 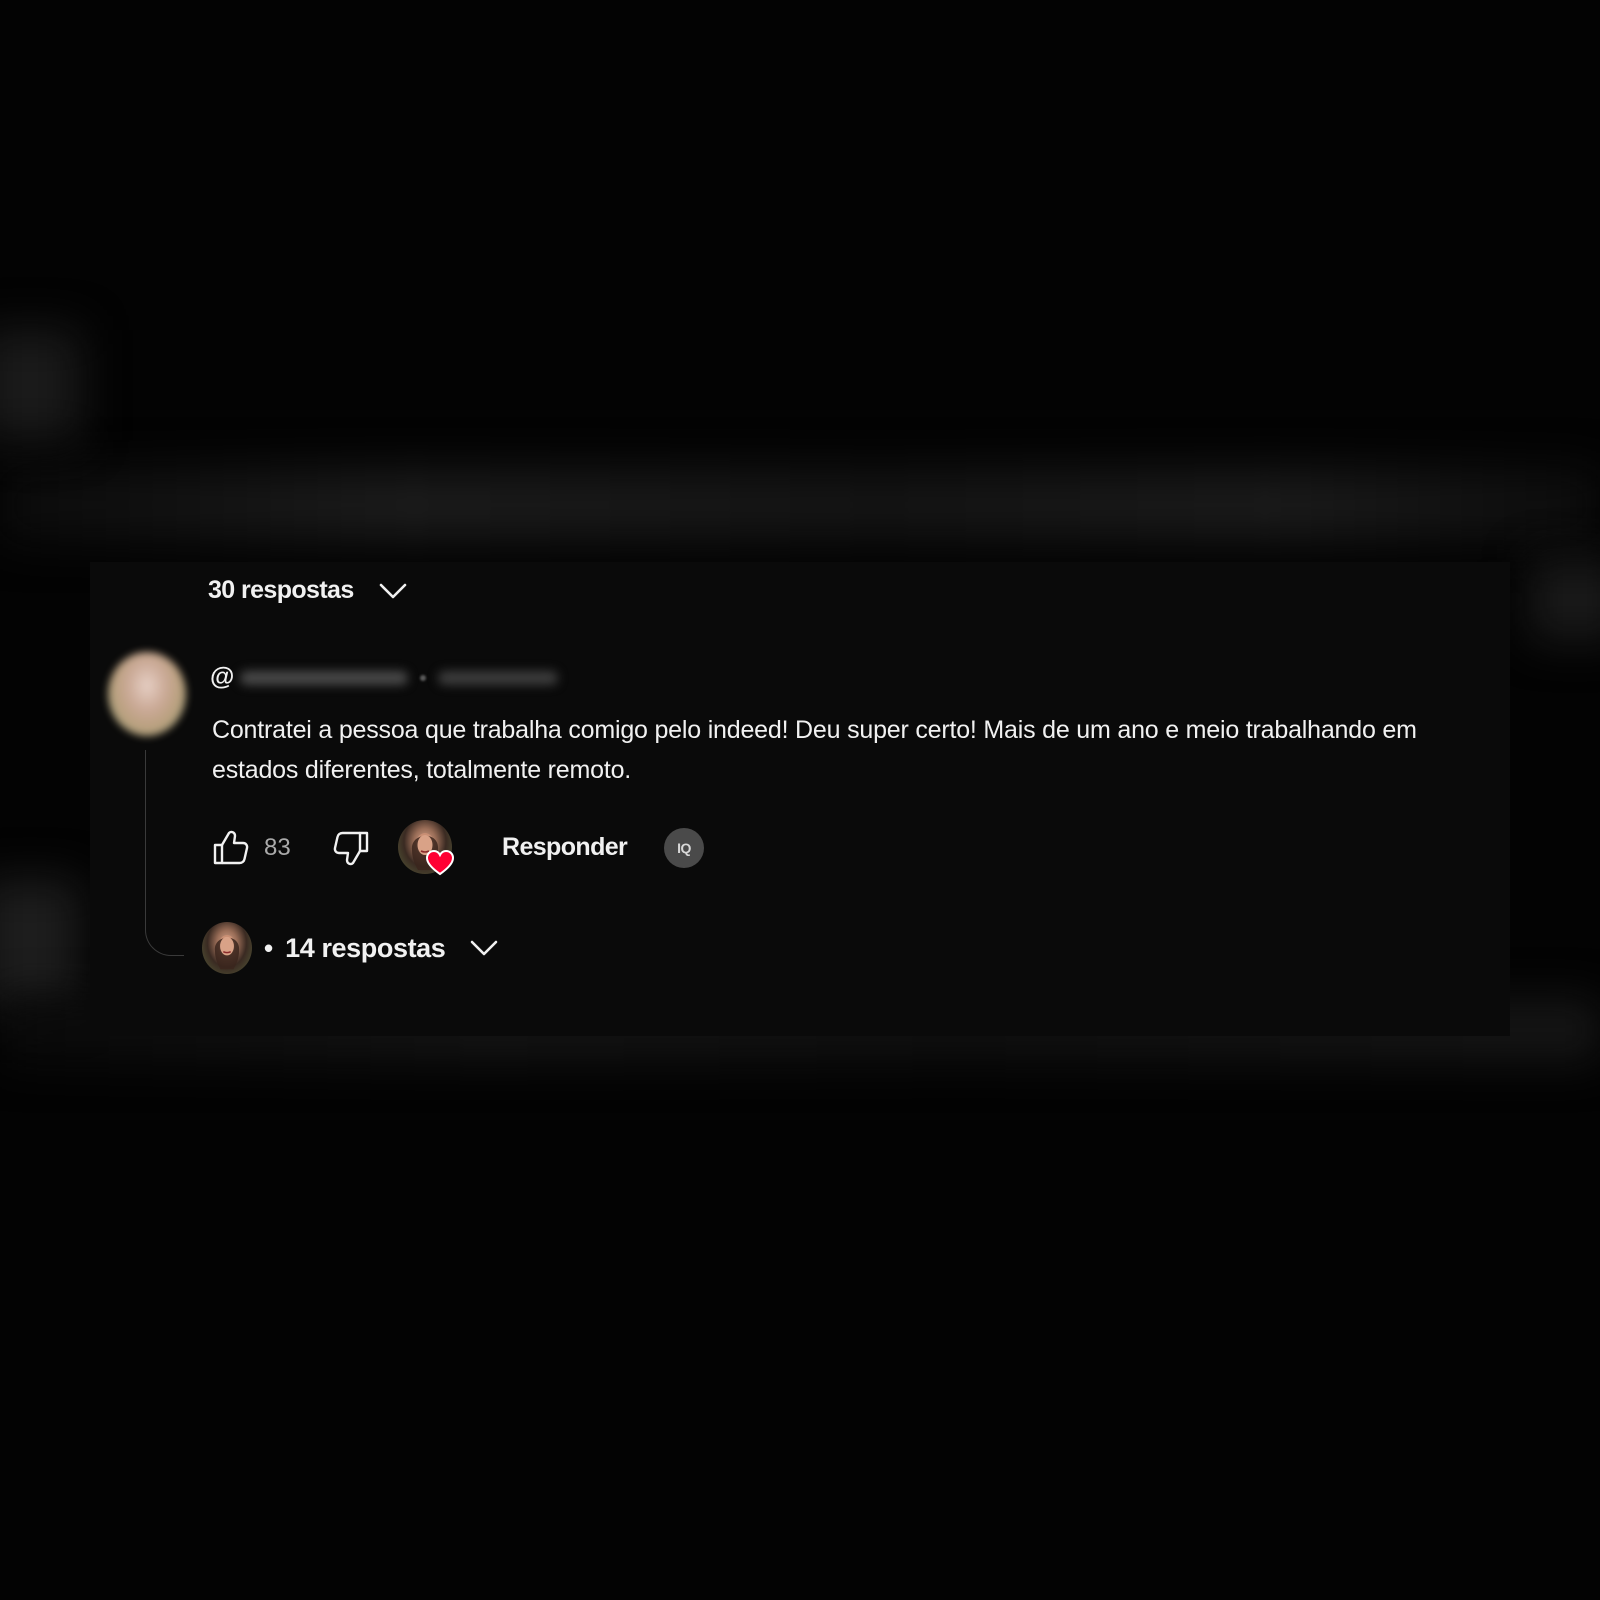 I want to click on reply-button: Responder, so click(x=565, y=847).